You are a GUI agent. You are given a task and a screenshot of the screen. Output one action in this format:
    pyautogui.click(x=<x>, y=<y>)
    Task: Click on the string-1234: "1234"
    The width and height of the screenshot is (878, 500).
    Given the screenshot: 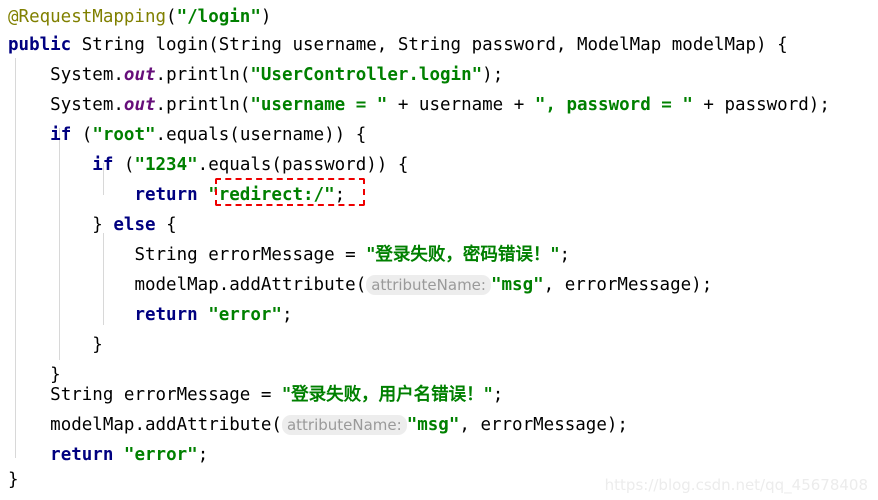 What is the action you would take?
    pyautogui.click(x=166, y=165)
    